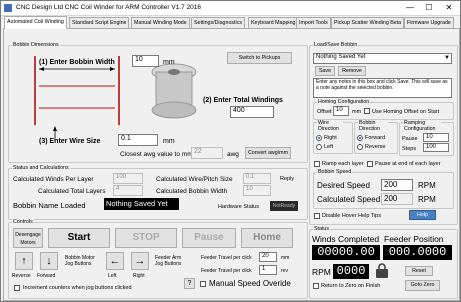  What do you see at coordinates (343, 164) in the screenshot?
I see `ramp-each-layer-label: Ramp each layer` at bounding box center [343, 164].